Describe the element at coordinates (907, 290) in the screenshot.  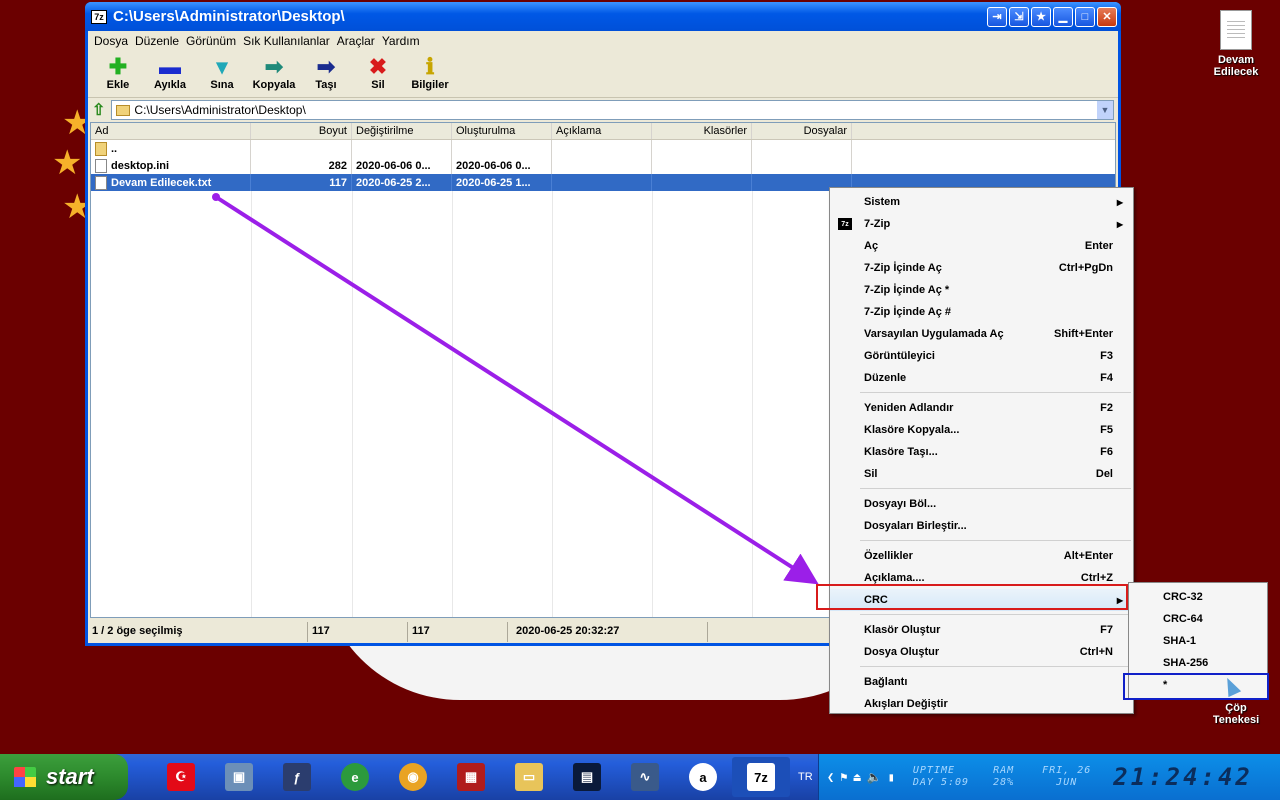
I see `menu-item-label: 7-Zip İçinde Aç *` at that location.